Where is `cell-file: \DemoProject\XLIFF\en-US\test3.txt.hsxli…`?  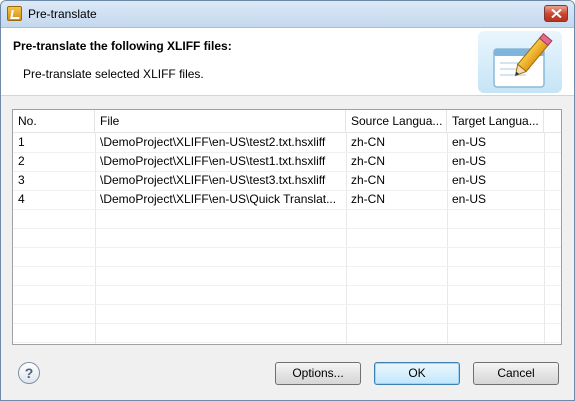
cell-file: \DemoProject\XLIFF\en-US\test3.txt.hsxli… is located at coordinates (213, 180).